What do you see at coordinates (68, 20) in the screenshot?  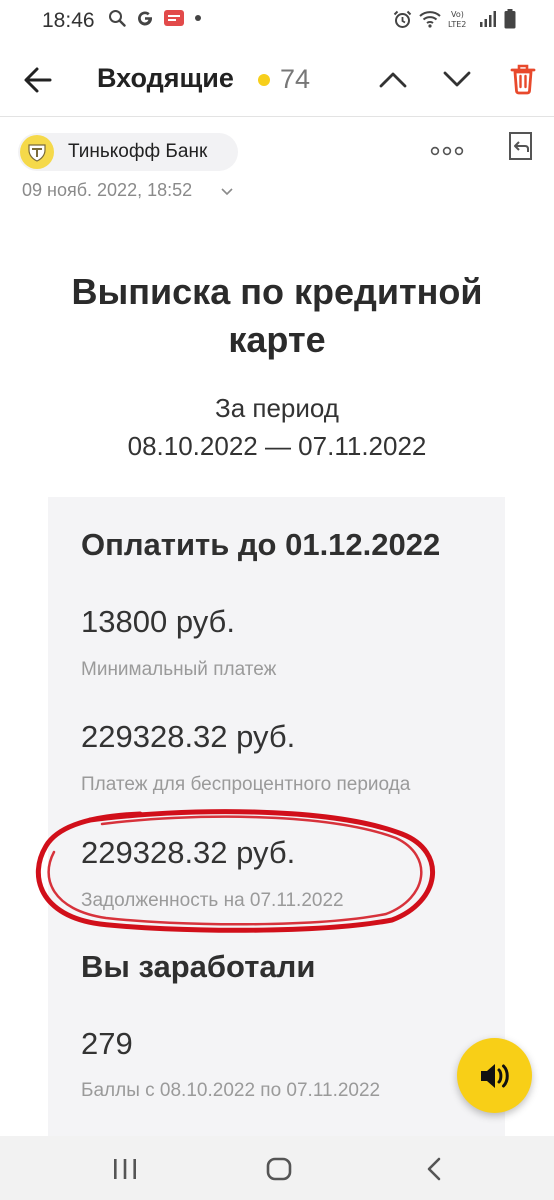 I see `status-time: 18:46` at bounding box center [68, 20].